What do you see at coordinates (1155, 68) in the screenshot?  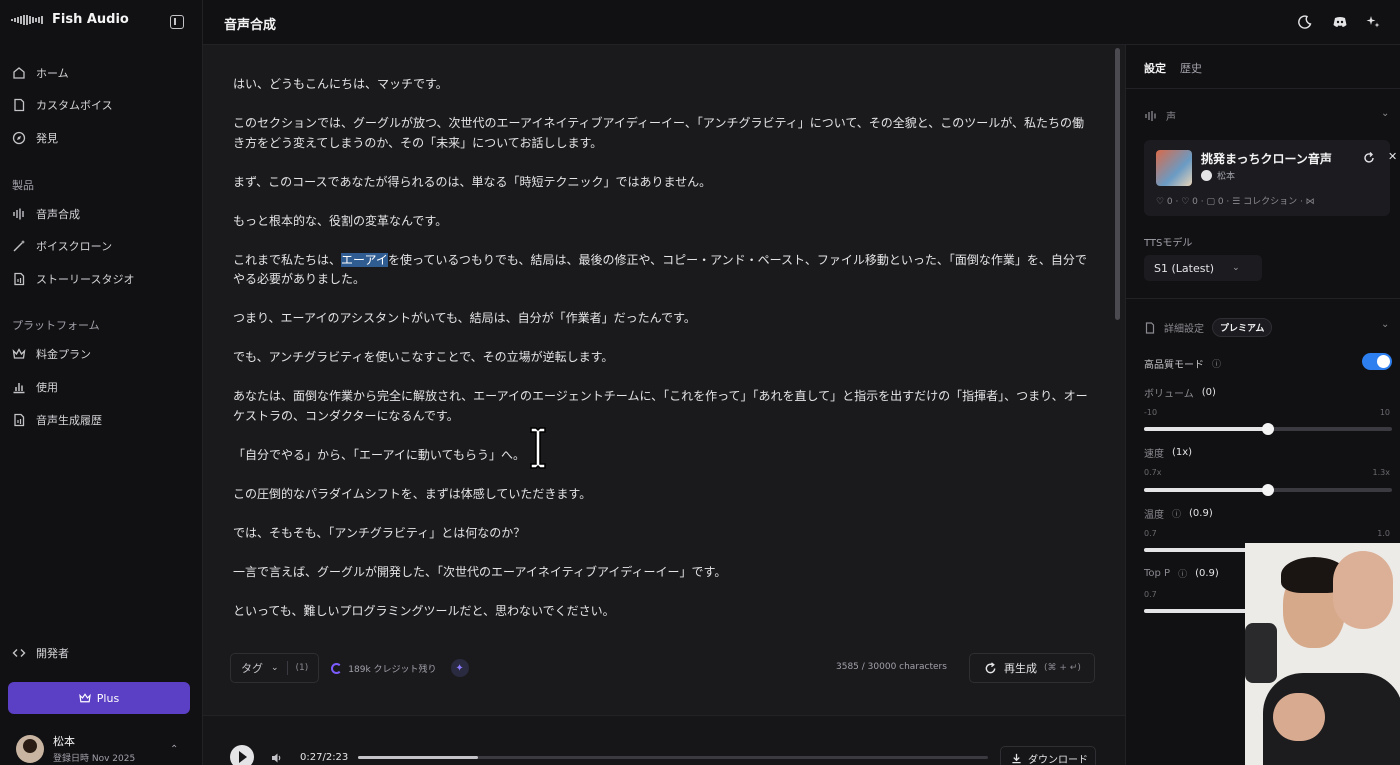 I see `tab-settings: 設定` at bounding box center [1155, 68].